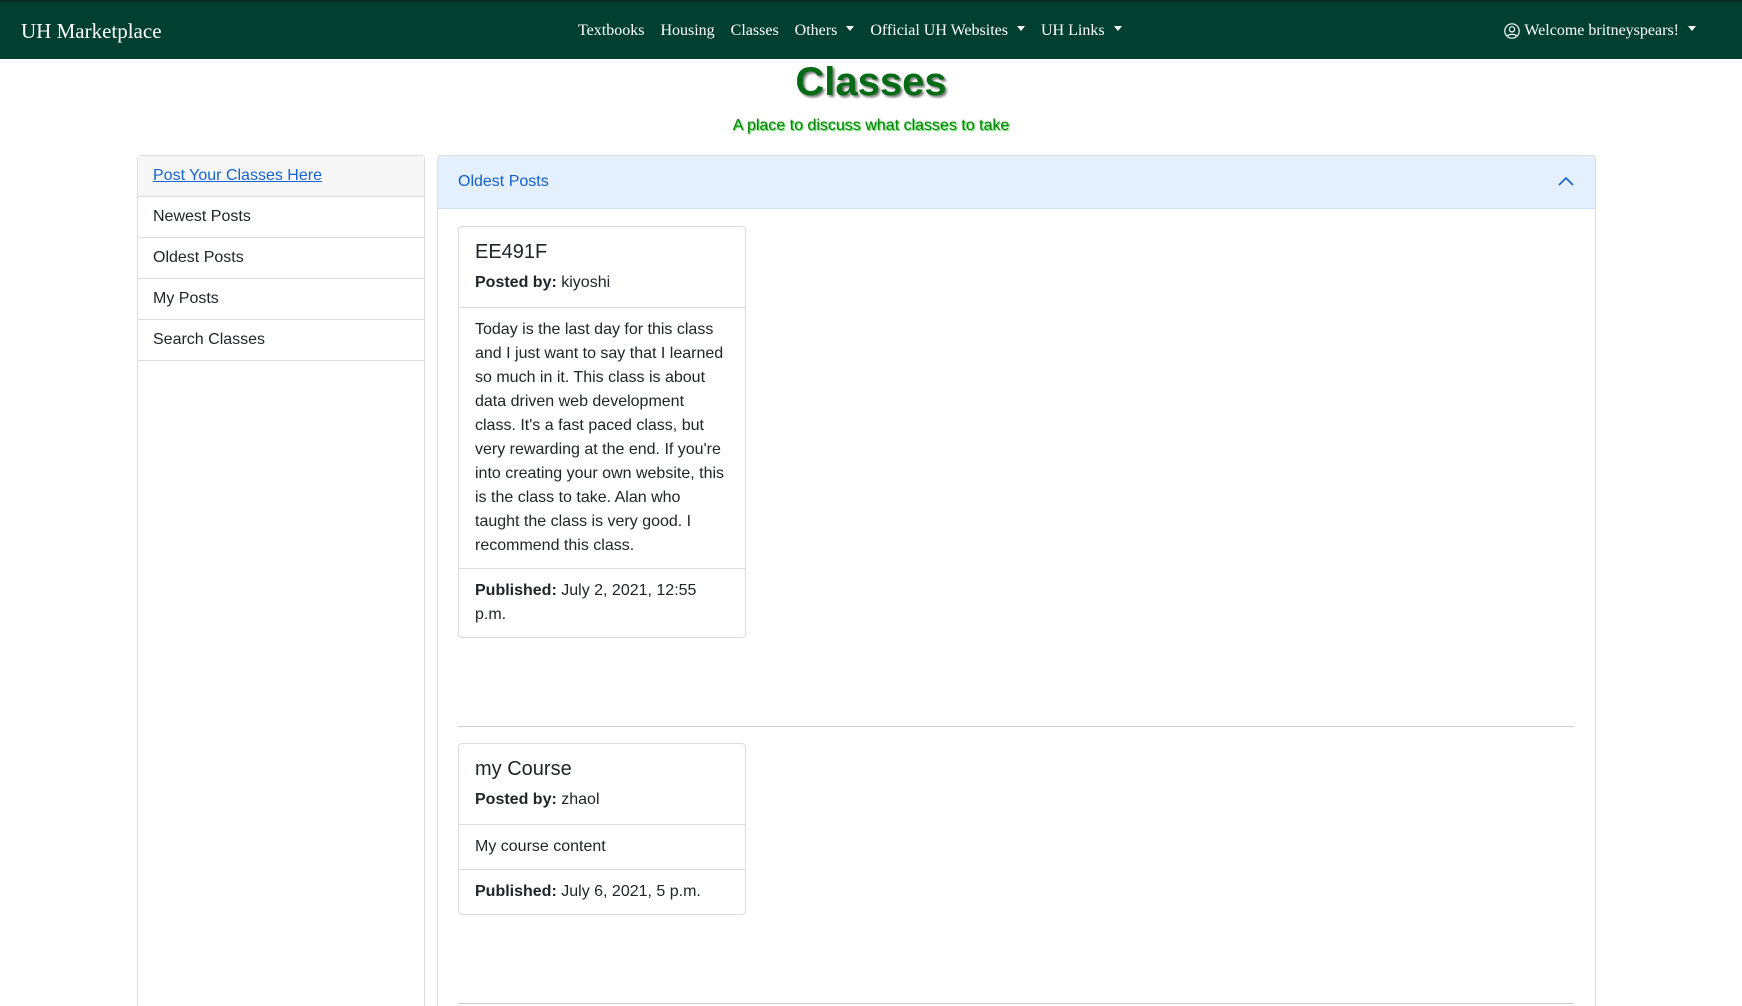  What do you see at coordinates (1016, 1003) in the screenshot?
I see `post-divider` at bounding box center [1016, 1003].